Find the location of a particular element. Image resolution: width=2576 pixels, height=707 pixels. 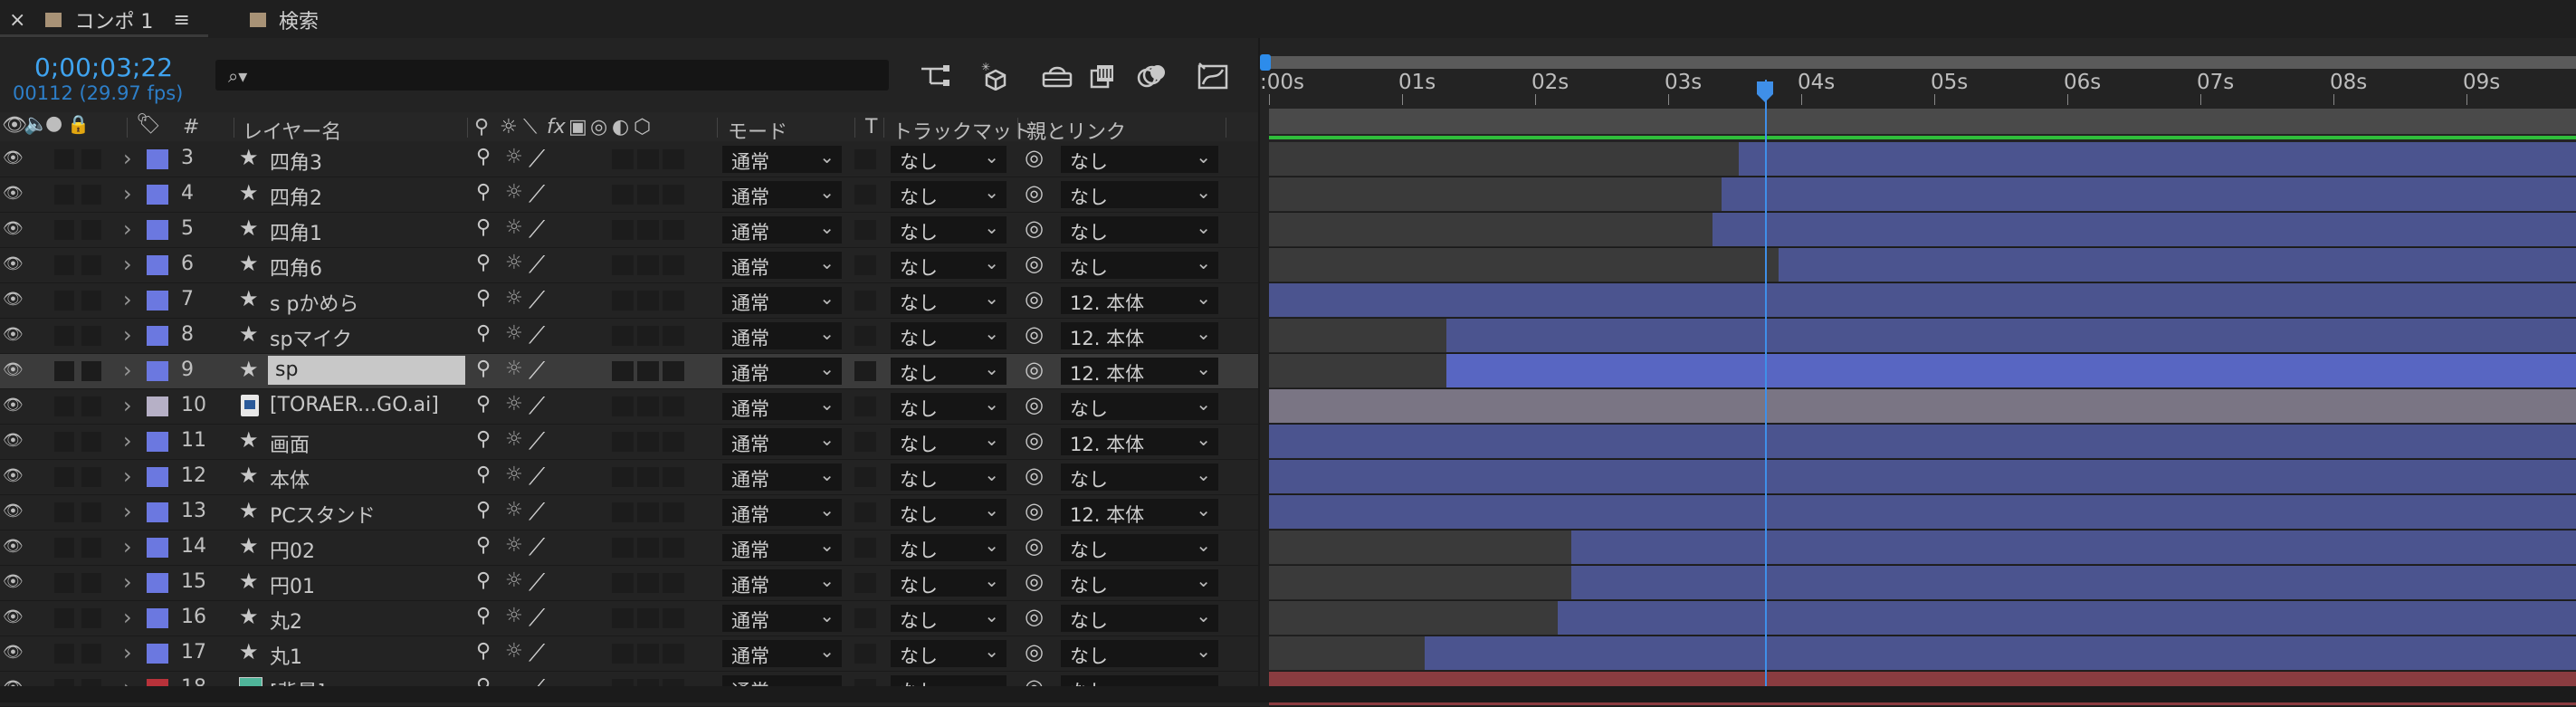

layer-row: 👁 › 8 ★ spマイク ⚲ ☼ ⟋ 通常 ⌄ なし ⌄ ◎ 12. 本体 ⌄ is located at coordinates (630, 336).